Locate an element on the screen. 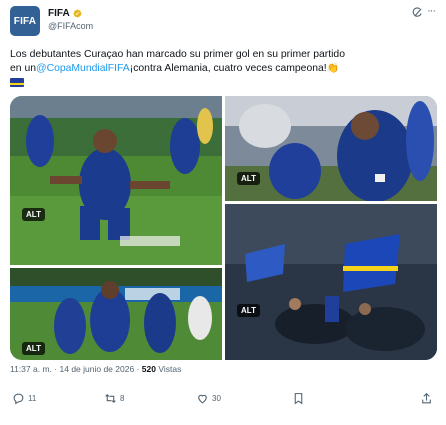 The height and width of the screenshot is (425, 446). author-handle: @FIFAcom is located at coordinates (70, 26).